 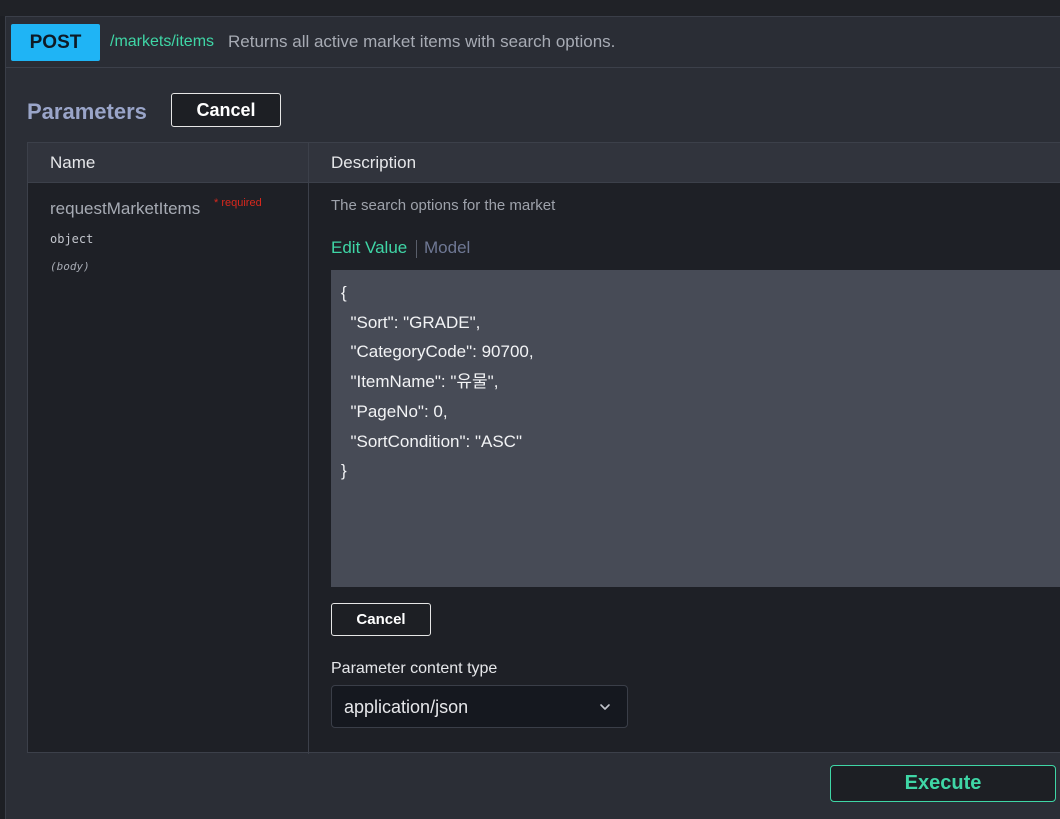 What do you see at coordinates (73, 162) in the screenshot?
I see `column-header-name: Name` at bounding box center [73, 162].